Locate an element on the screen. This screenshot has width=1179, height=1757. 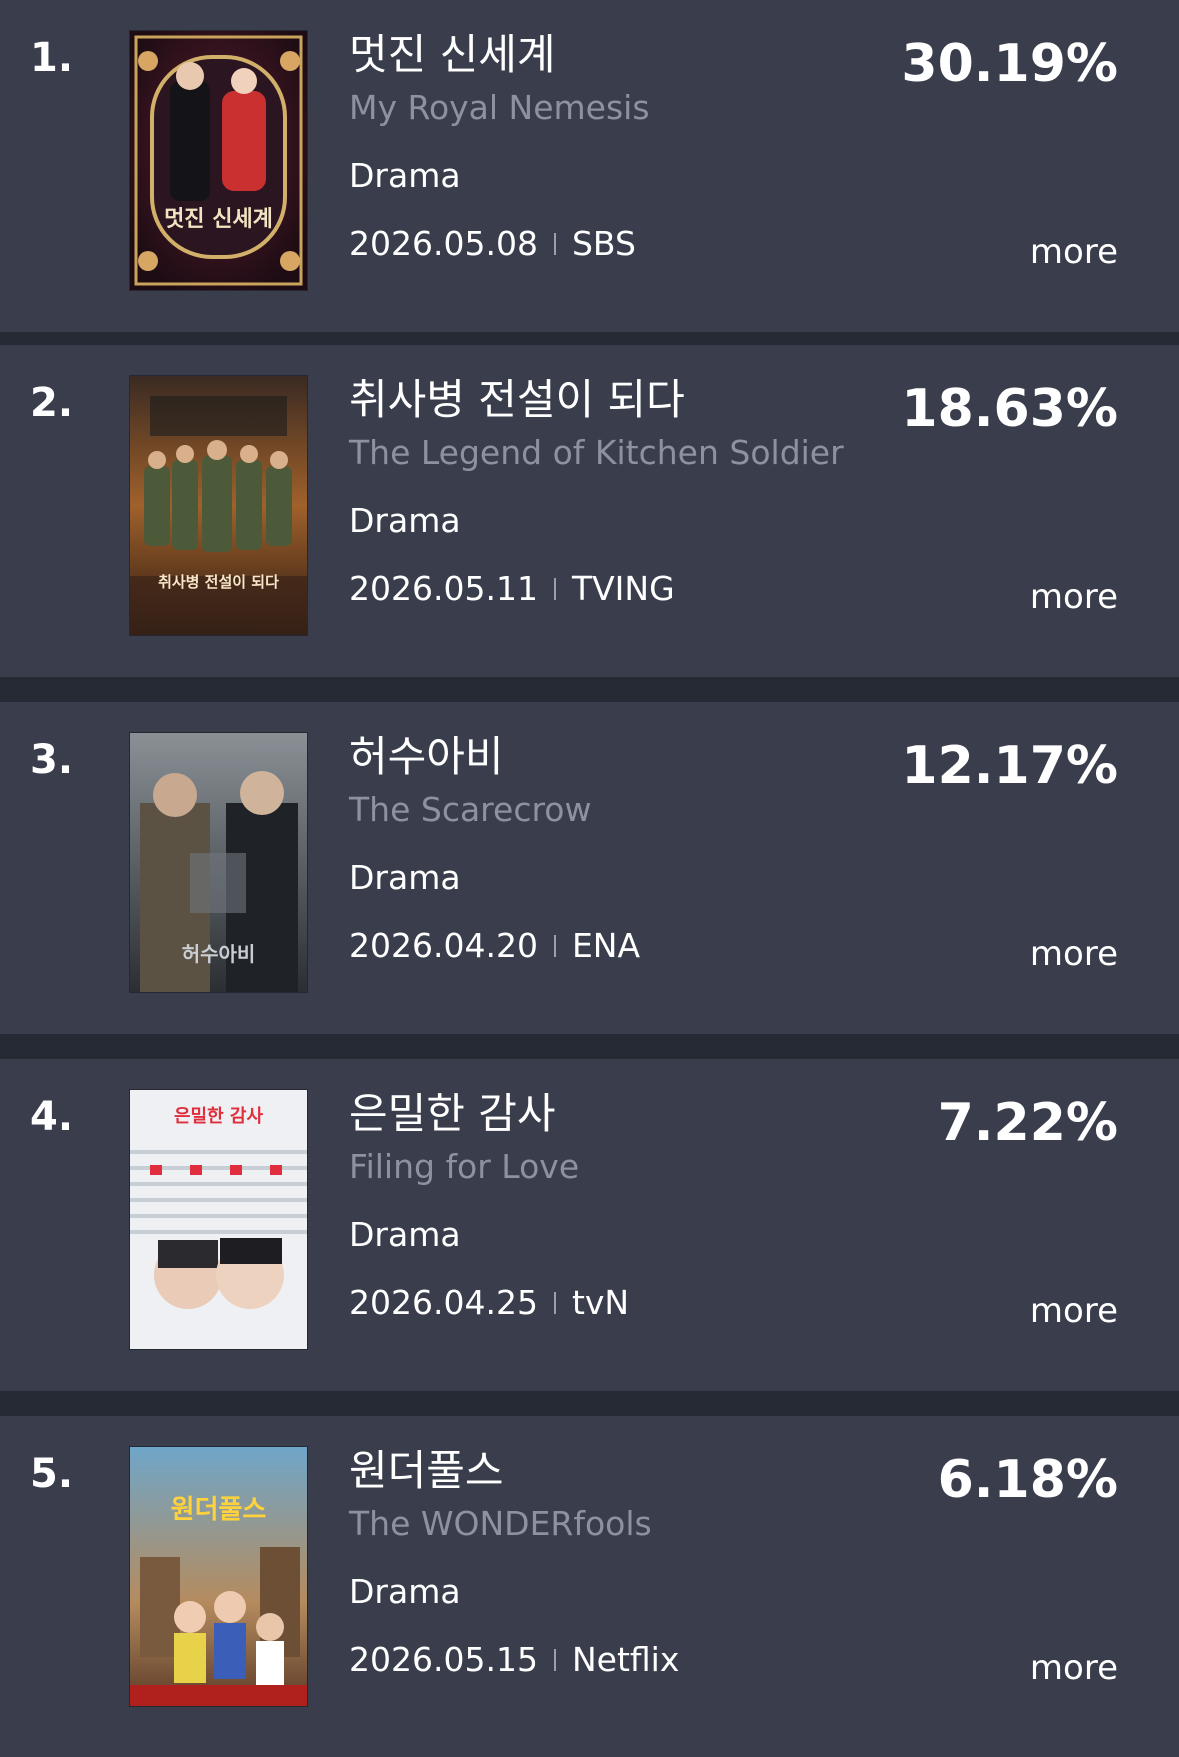
poster-image: 원더풀스 is located at coordinates (218, 1576).